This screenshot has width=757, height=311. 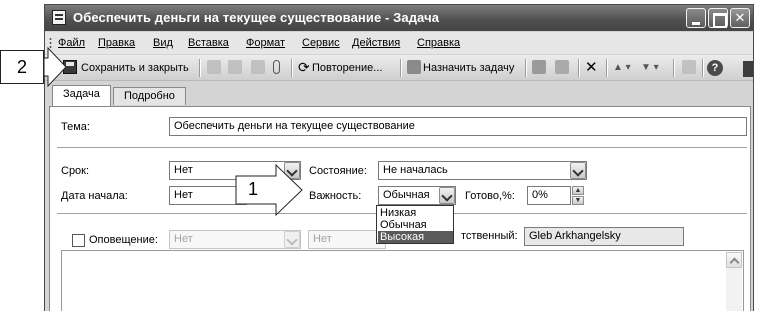 I want to click on priority-option-normal: Обычная, so click(x=415, y=225).